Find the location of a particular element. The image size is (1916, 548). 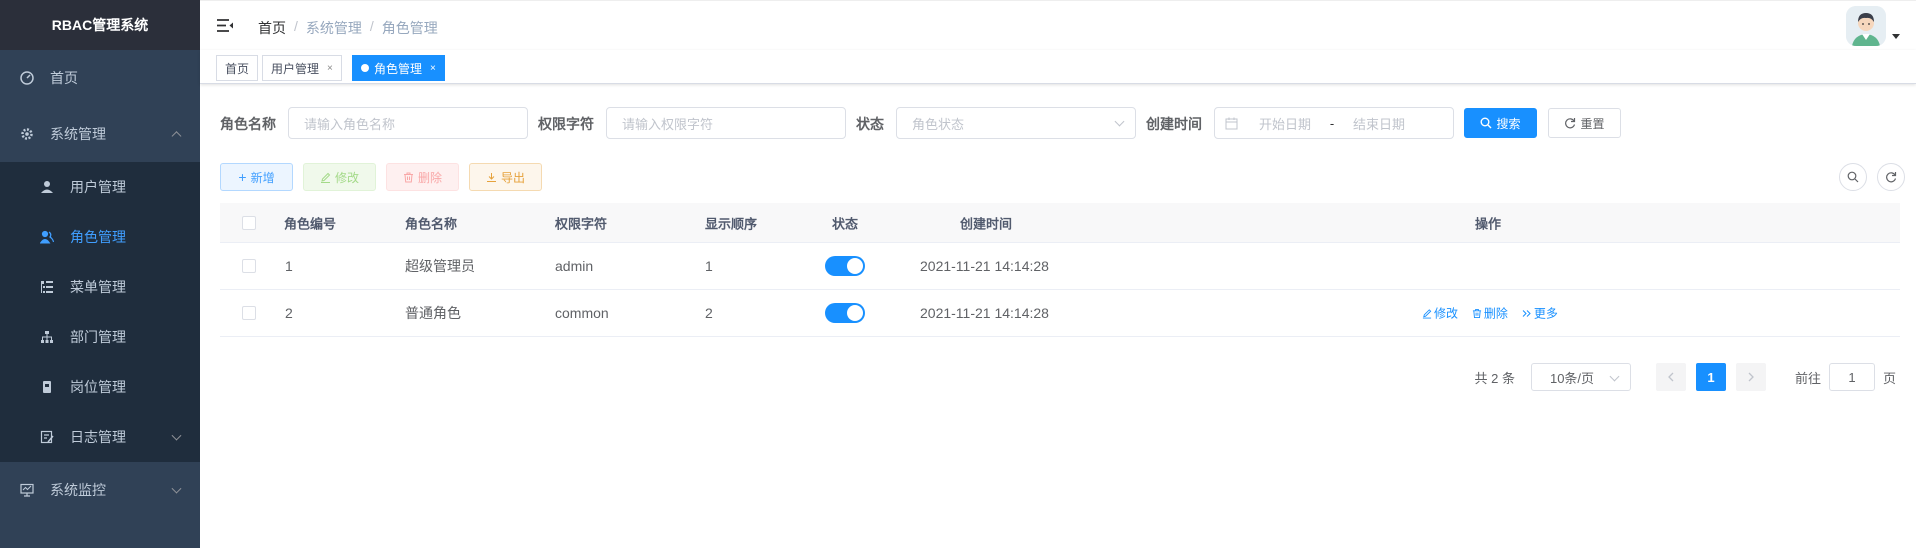

goto-page-input: 1 is located at coordinates (1851, 377).